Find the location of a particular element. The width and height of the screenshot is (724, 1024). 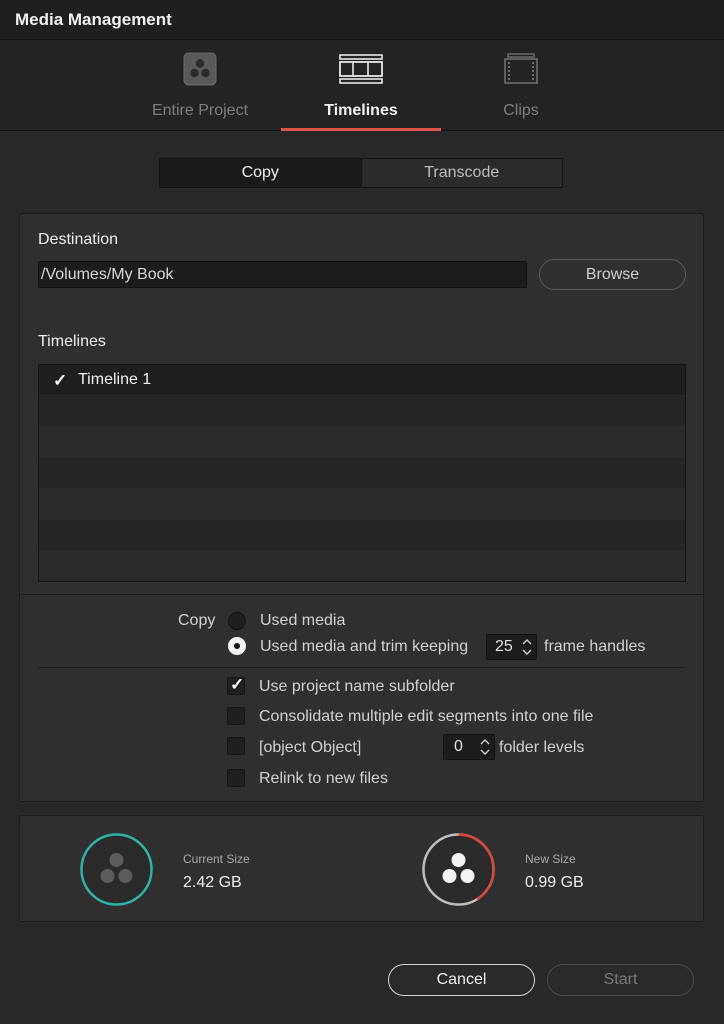

consolidate-checkbox is located at coordinates (236, 716).